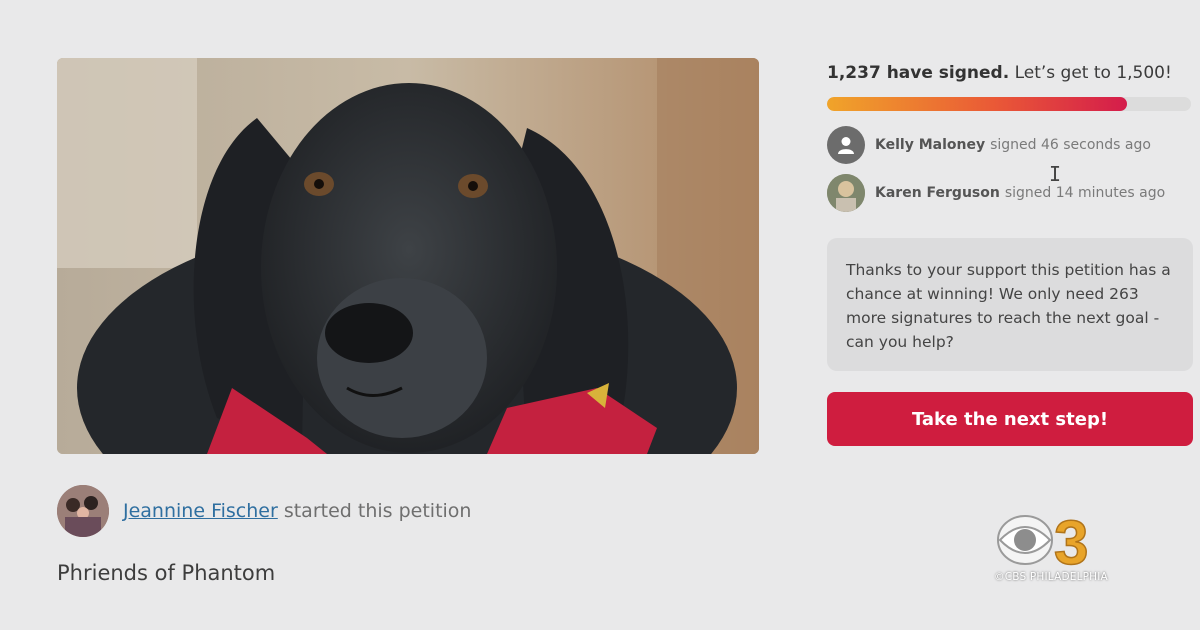  I want to click on signer-time: signed 14 minutes ago, so click(1085, 193).